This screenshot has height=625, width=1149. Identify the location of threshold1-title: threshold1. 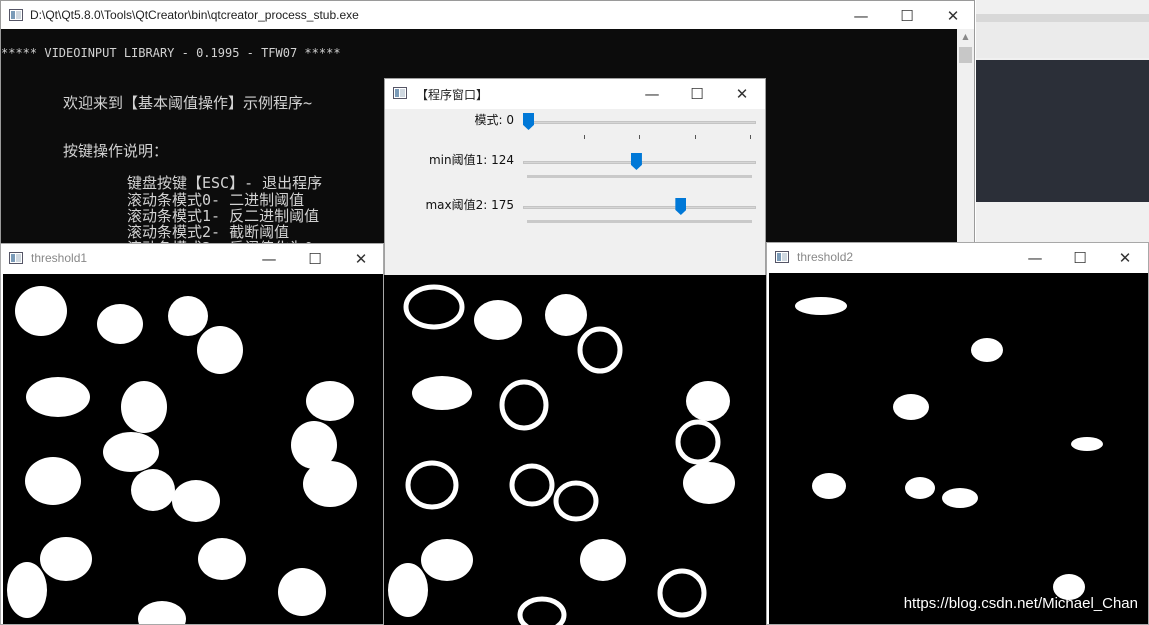
(59, 258).